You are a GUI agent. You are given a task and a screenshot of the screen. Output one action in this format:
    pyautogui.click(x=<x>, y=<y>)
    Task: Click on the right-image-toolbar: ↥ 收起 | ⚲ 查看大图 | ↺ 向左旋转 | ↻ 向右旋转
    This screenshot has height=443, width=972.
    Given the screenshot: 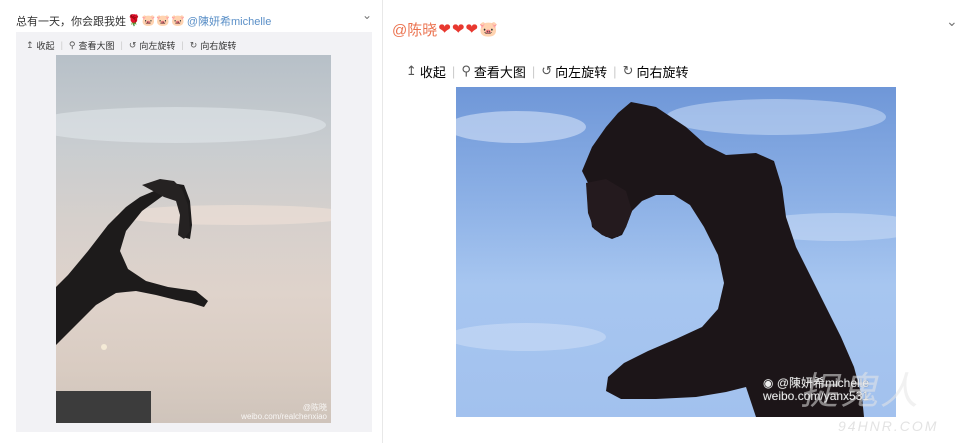 What is the action you would take?
    pyautogui.click(x=547, y=71)
    